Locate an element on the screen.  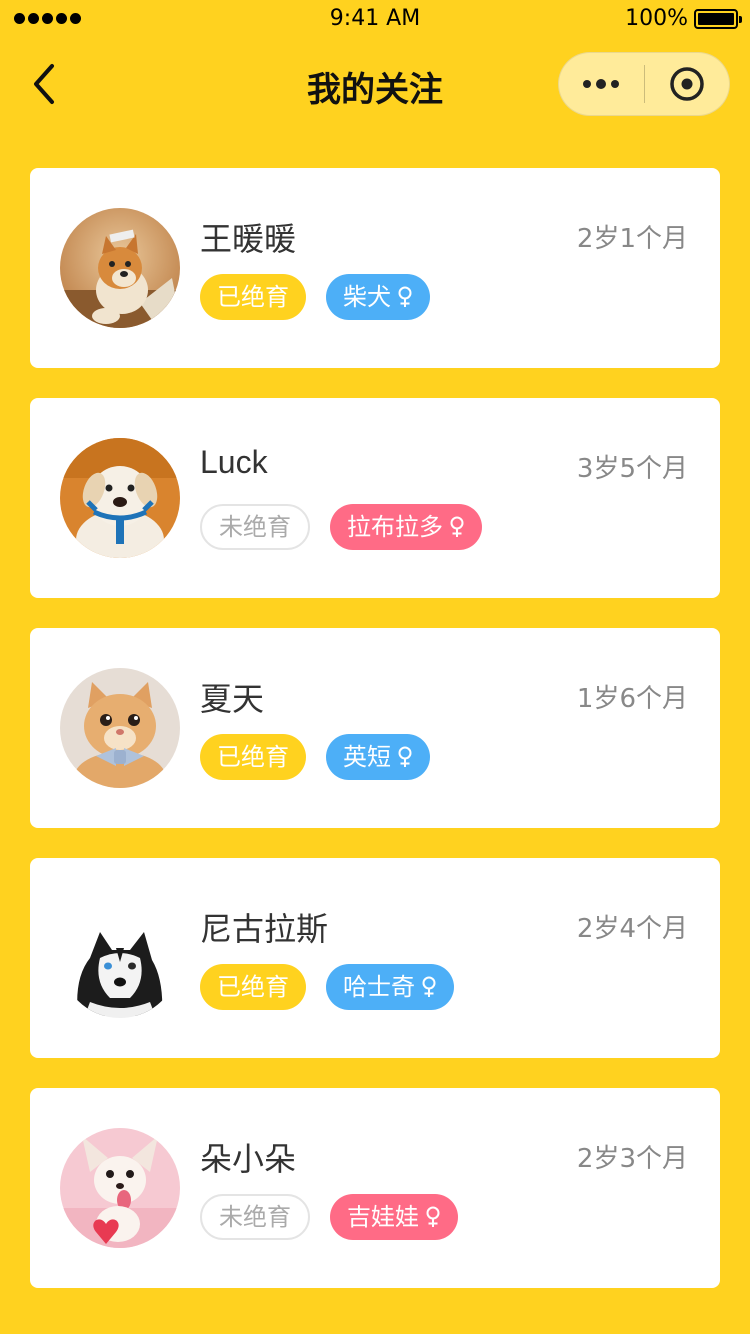
breed-badge: 哈士奇 is located at coordinates (390, 987).